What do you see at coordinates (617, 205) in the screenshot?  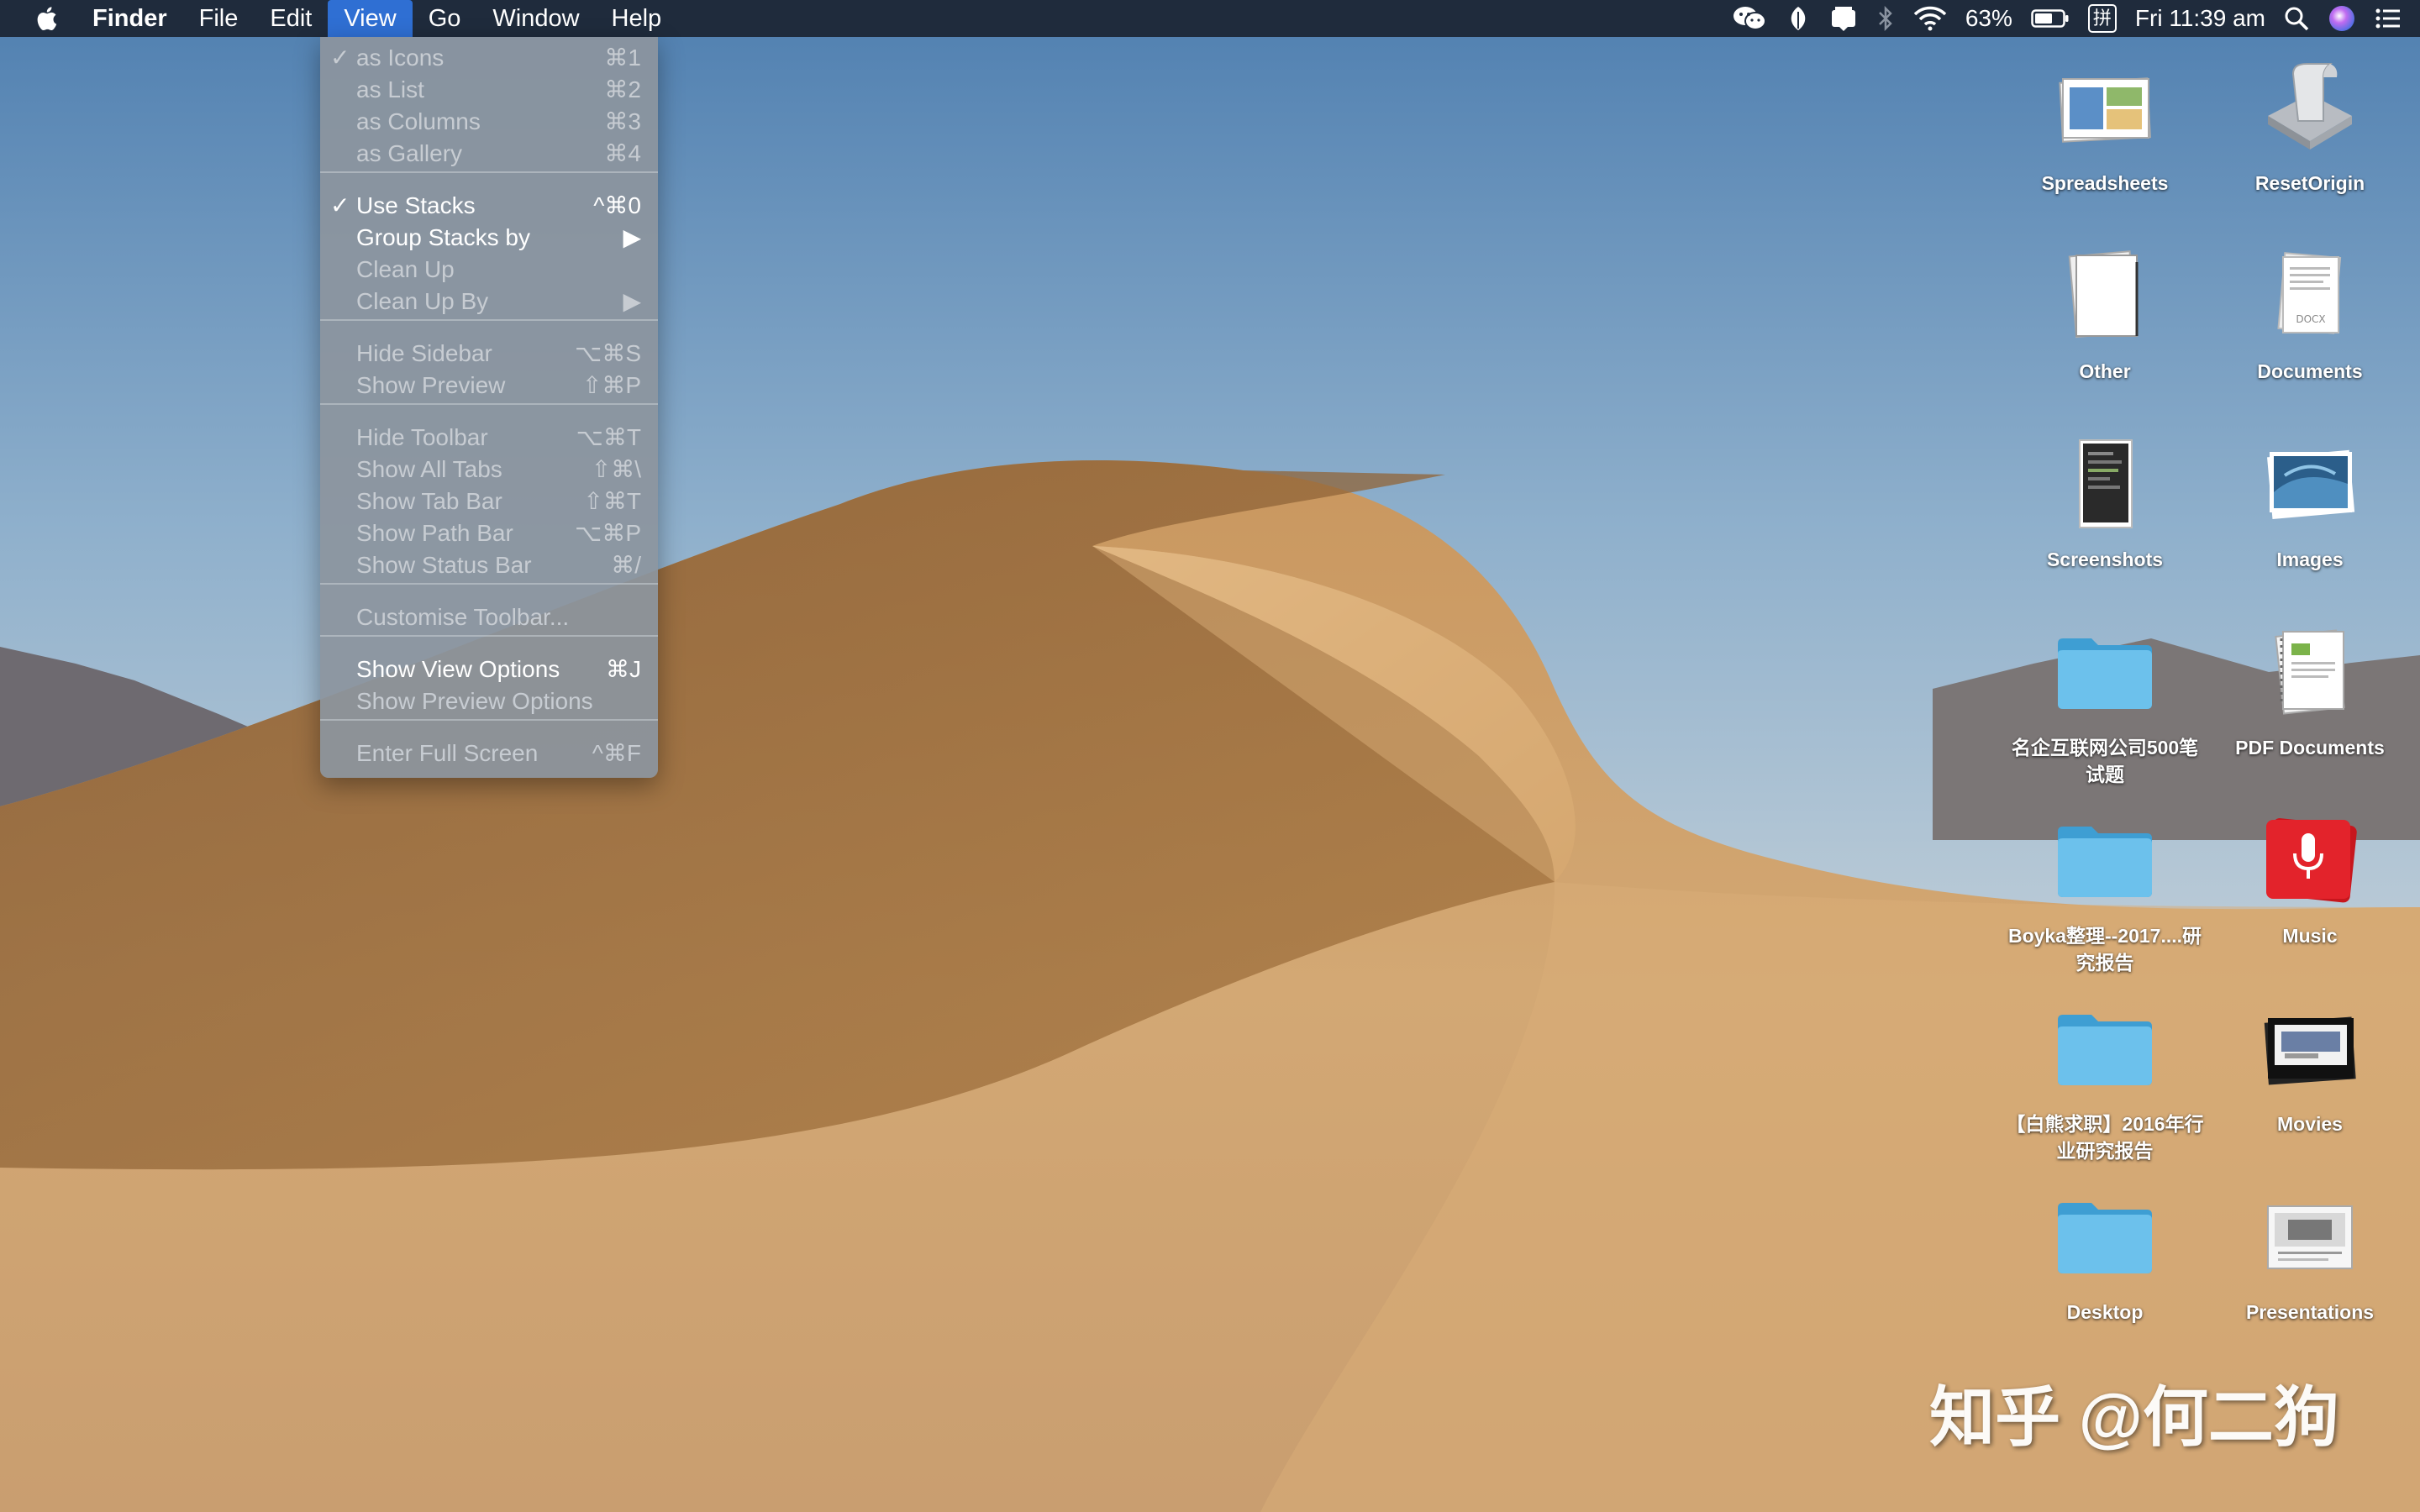 I see `view-menu-item-shortcut: ^⌘0` at bounding box center [617, 205].